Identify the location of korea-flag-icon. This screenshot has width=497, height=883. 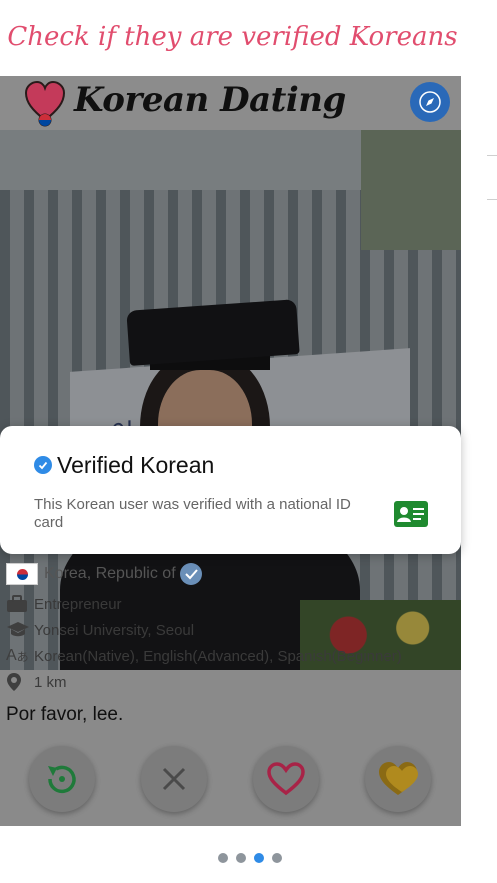
(22, 574).